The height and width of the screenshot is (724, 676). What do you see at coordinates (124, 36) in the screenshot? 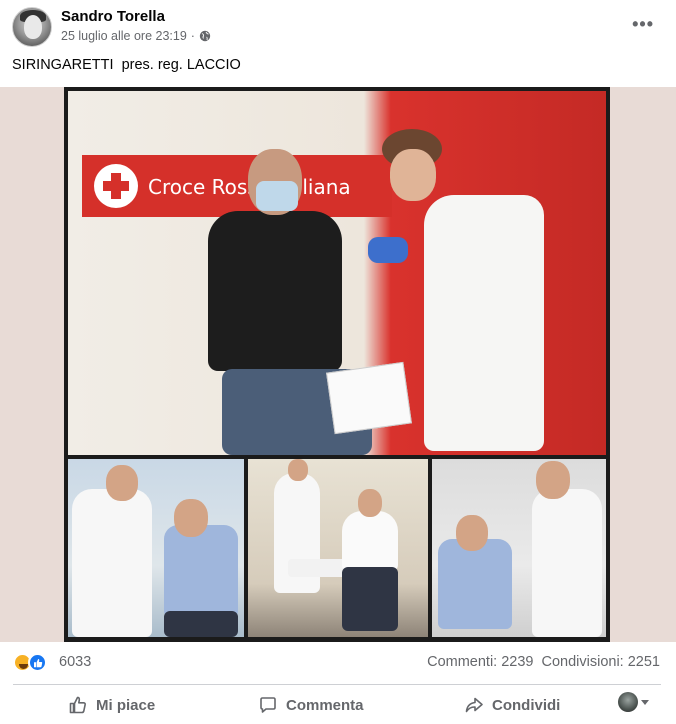
I see `post-timestamp: 25 luglio alle ore 23:19` at bounding box center [124, 36].